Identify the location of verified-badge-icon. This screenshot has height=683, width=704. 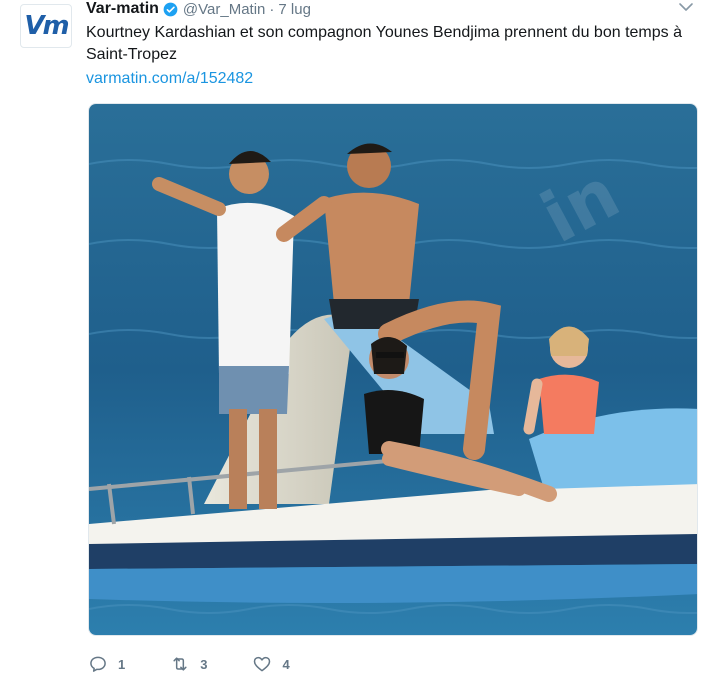
(170, 9).